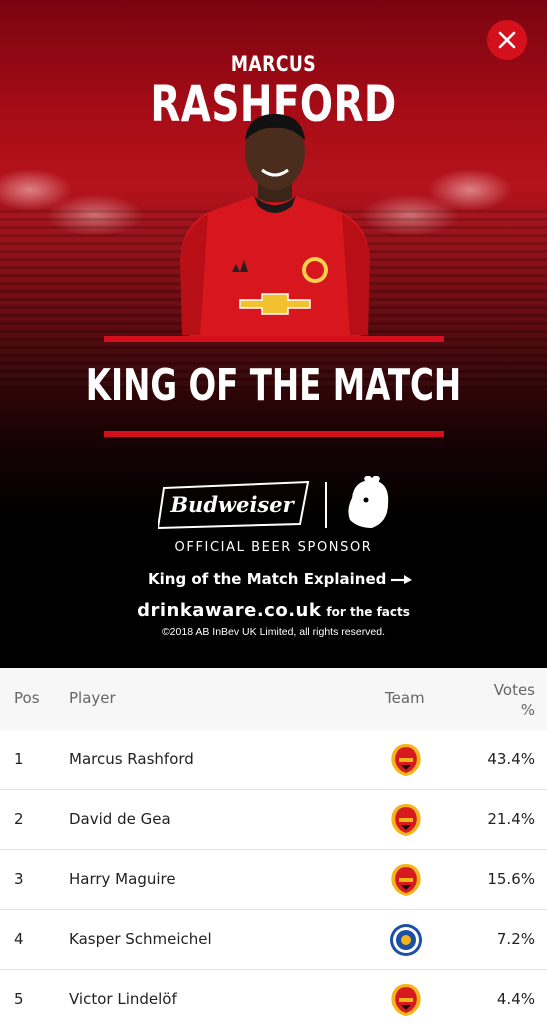  Describe the element at coordinates (368, 612) in the screenshot. I see `drinkaware-suffix: for the facts` at that location.